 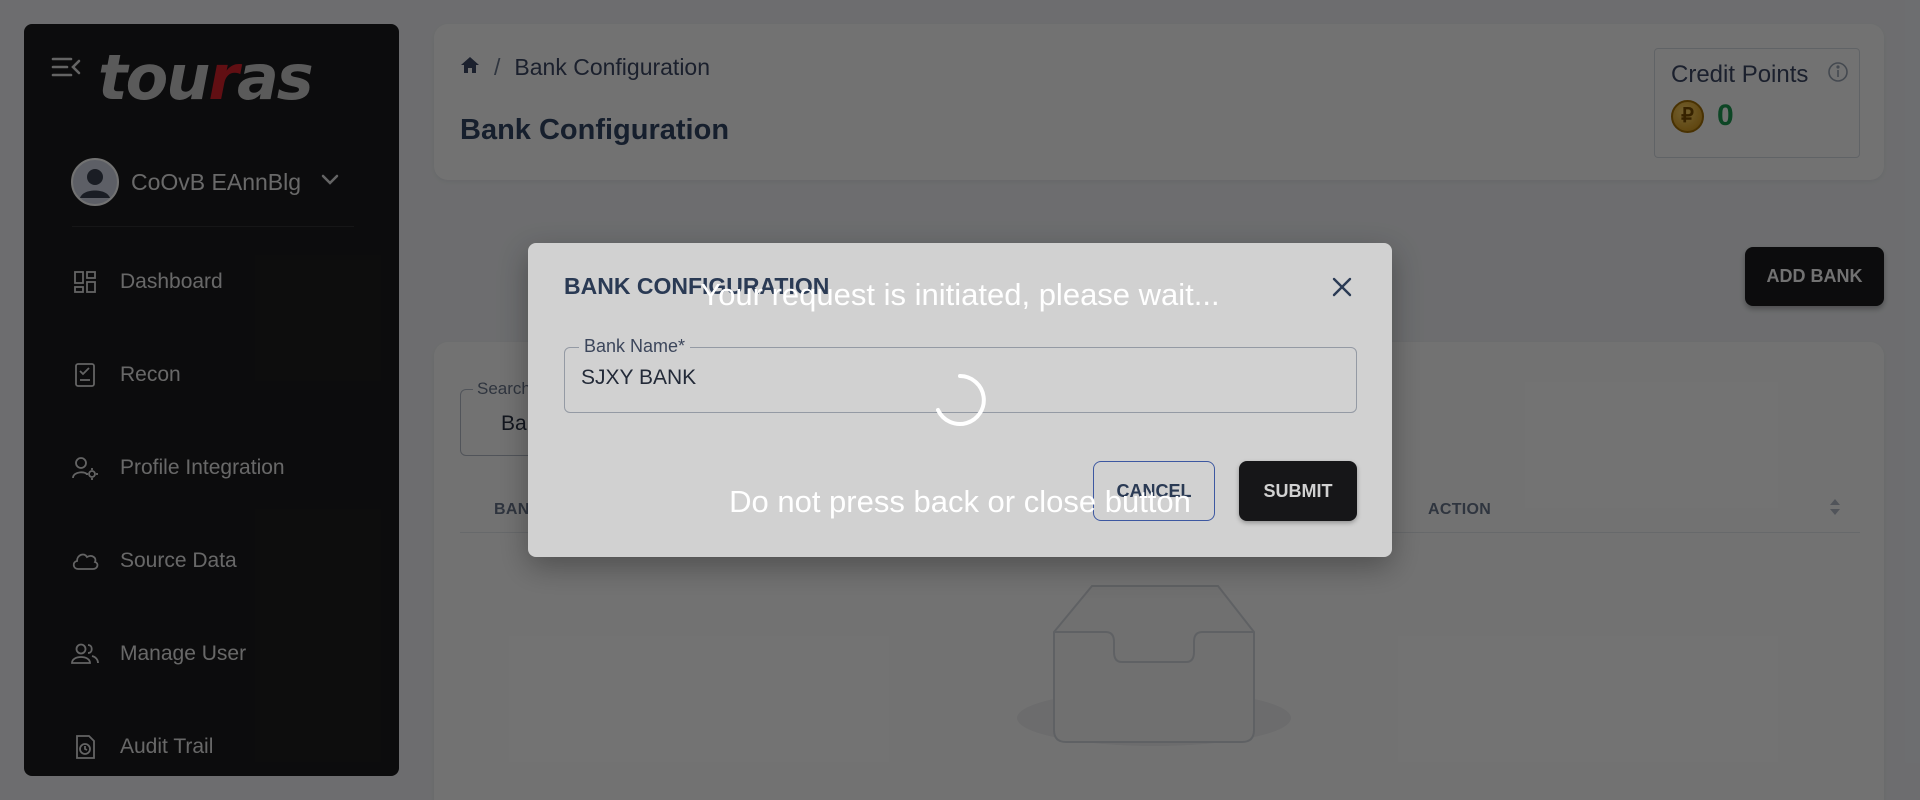 What do you see at coordinates (960, 501) in the screenshot?
I see `loading-warning: Do not press back or close button` at bounding box center [960, 501].